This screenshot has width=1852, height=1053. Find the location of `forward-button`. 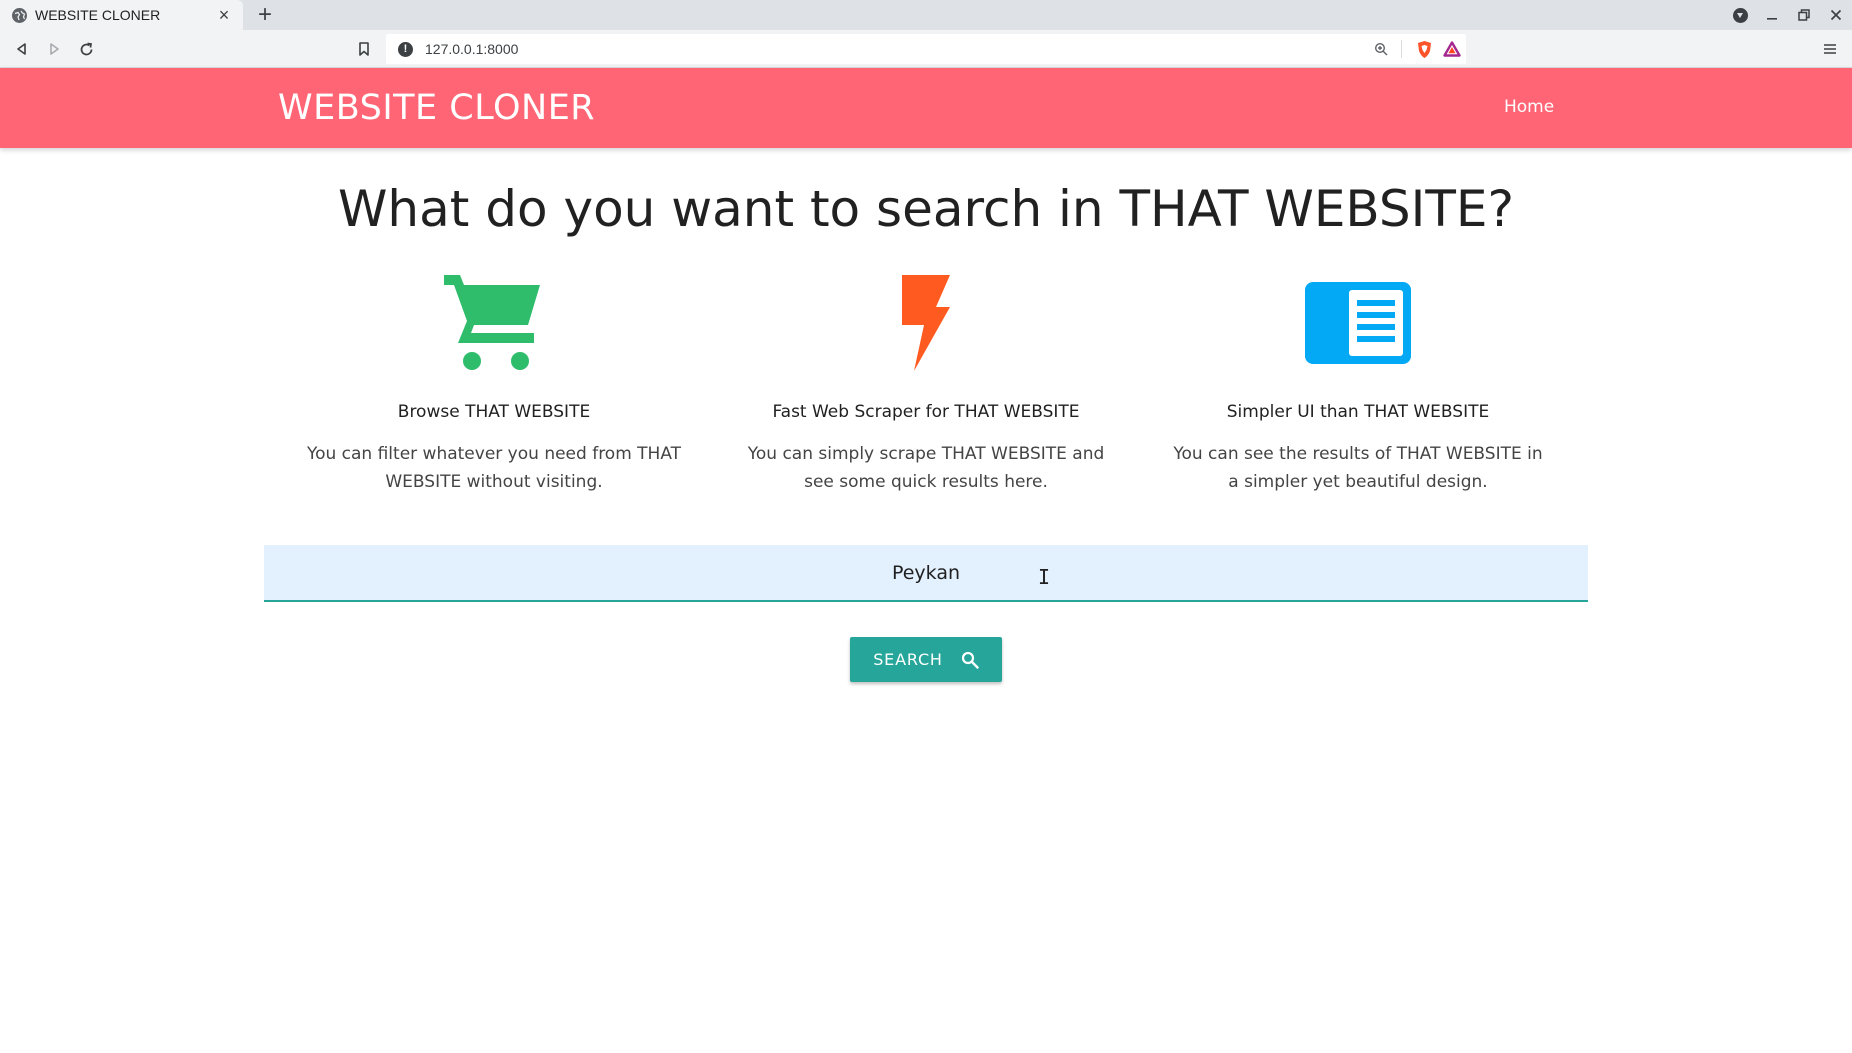

forward-button is located at coordinates (54, 49).